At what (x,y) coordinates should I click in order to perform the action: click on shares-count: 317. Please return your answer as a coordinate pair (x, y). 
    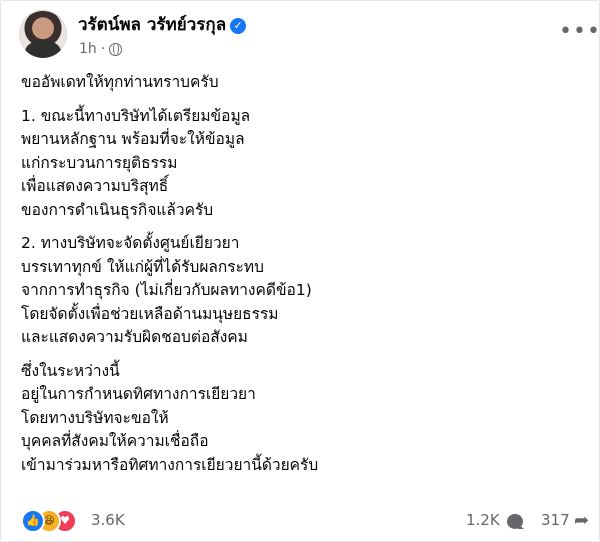
    Looking at the image, I should click on (555, 520).